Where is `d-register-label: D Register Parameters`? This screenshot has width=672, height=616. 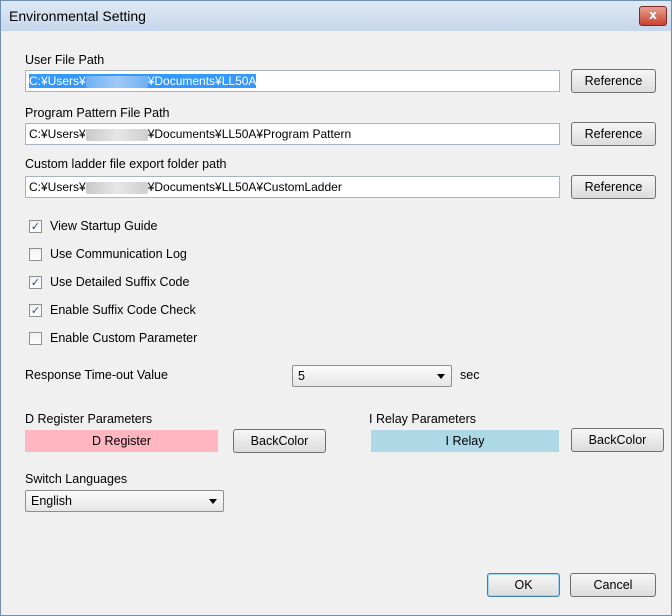 d-register-label: D Register Parameters is located at coordinates (89, 419).